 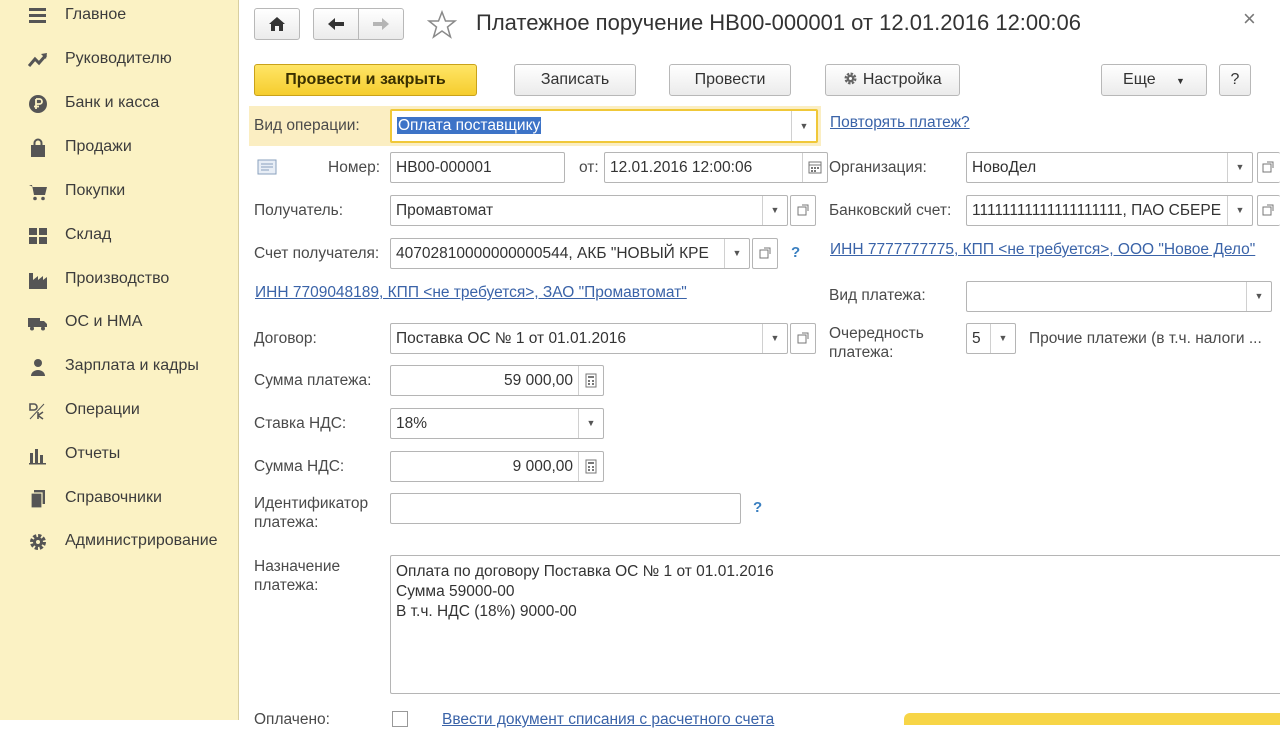 I want to click on sidebar-item-label: Банк и касса, so click(x=112, y=102).